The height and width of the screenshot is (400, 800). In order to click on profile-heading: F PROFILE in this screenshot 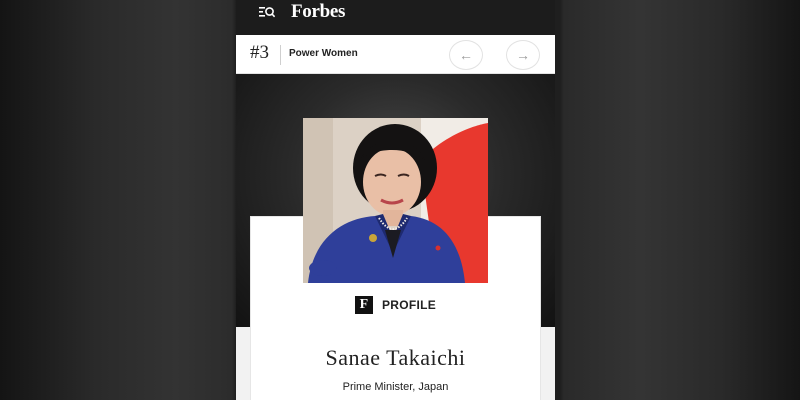, I will do `click(395, 305)`.